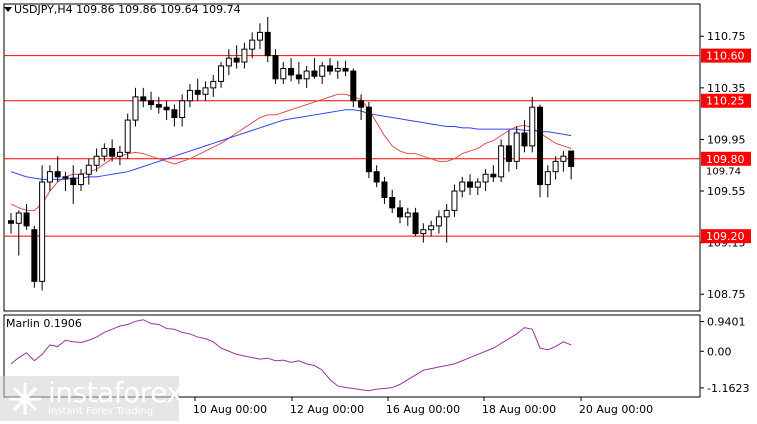  Describe the element at coordinates (230, 409) in the screenshot. I see `x-tick-label: 10 Aug 00:00` at that location.